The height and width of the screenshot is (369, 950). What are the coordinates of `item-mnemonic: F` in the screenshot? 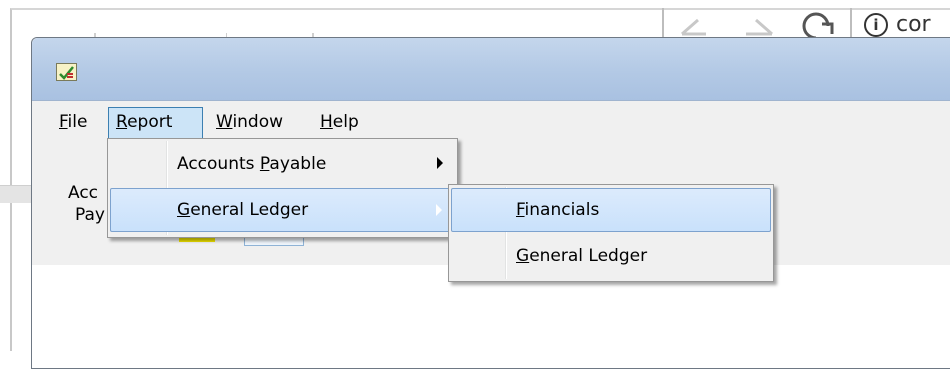 It's located at (520, 210).